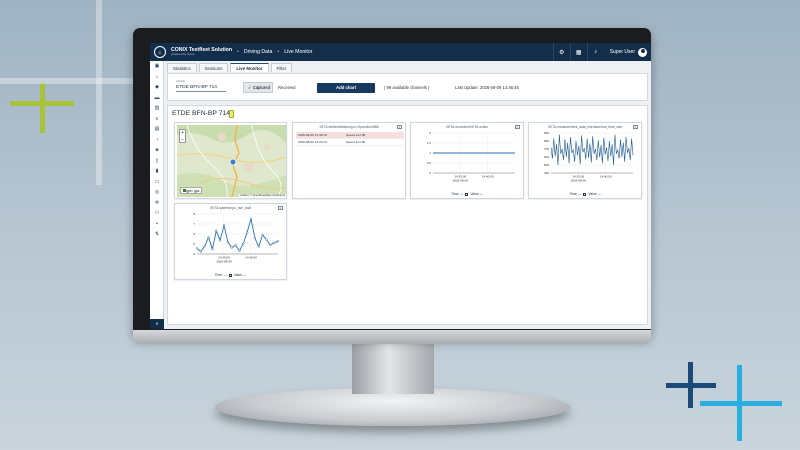  What do you see at coordinates (249, 67) in the screenshot?
I see `tab-live-monitor: Live Monitor` at bounding box center [249, 67].